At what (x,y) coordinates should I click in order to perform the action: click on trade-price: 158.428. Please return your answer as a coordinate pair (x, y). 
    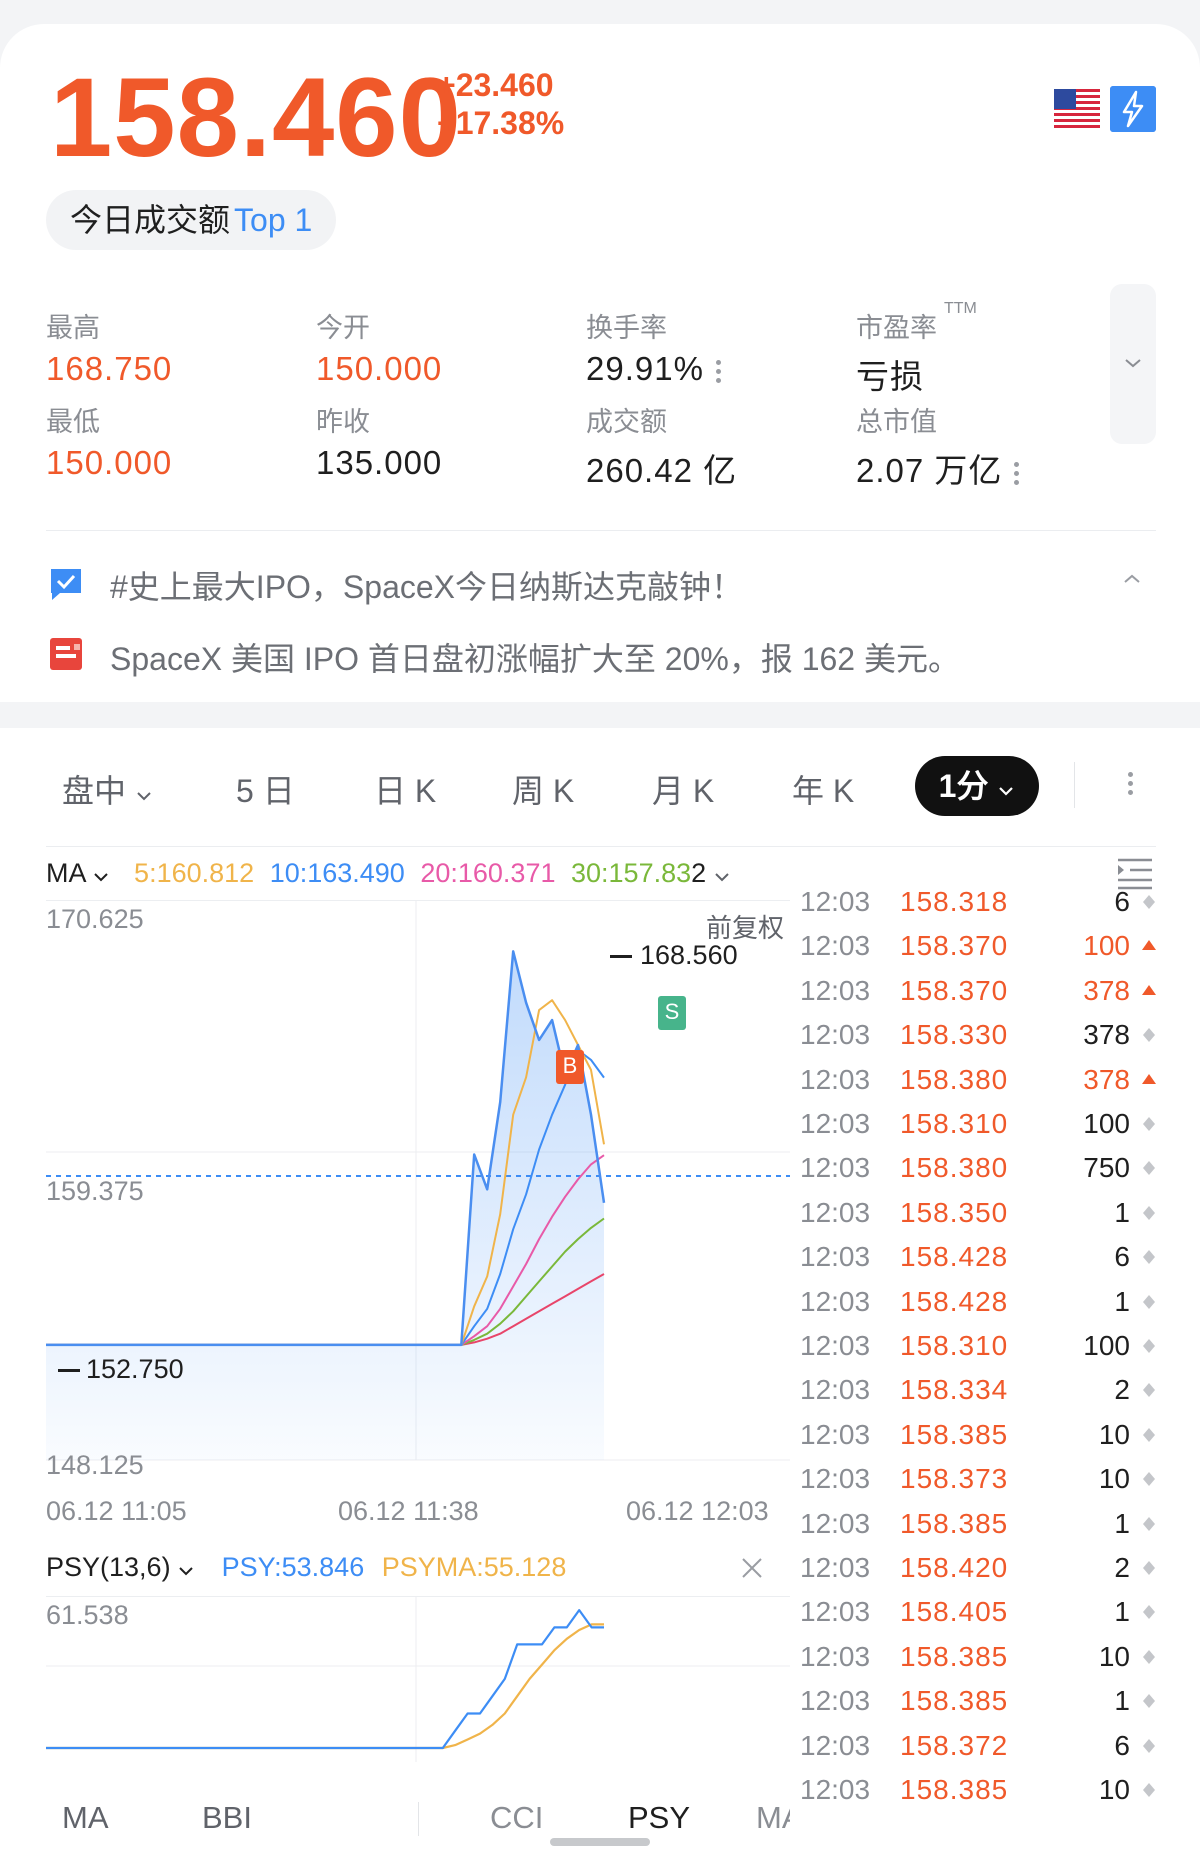
    Looking at the image, I should click on (954, 1301).